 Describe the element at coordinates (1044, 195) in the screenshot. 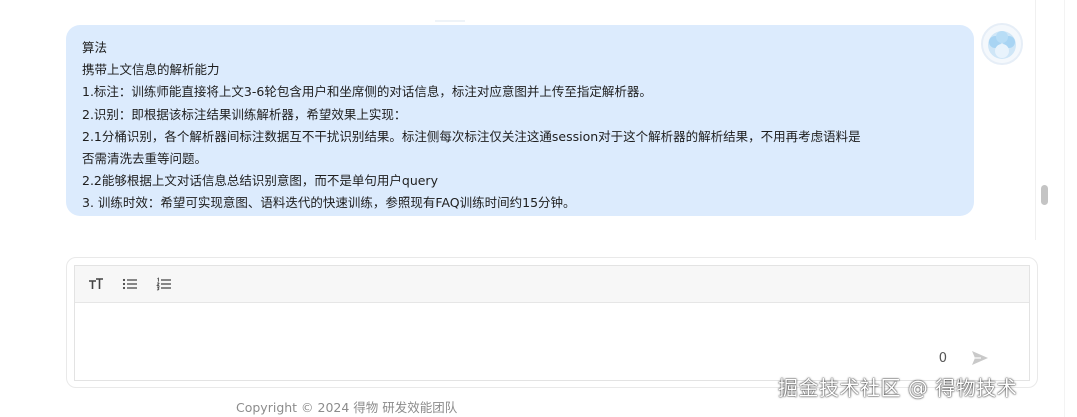

I see `scrollbar-thumb` at that location.